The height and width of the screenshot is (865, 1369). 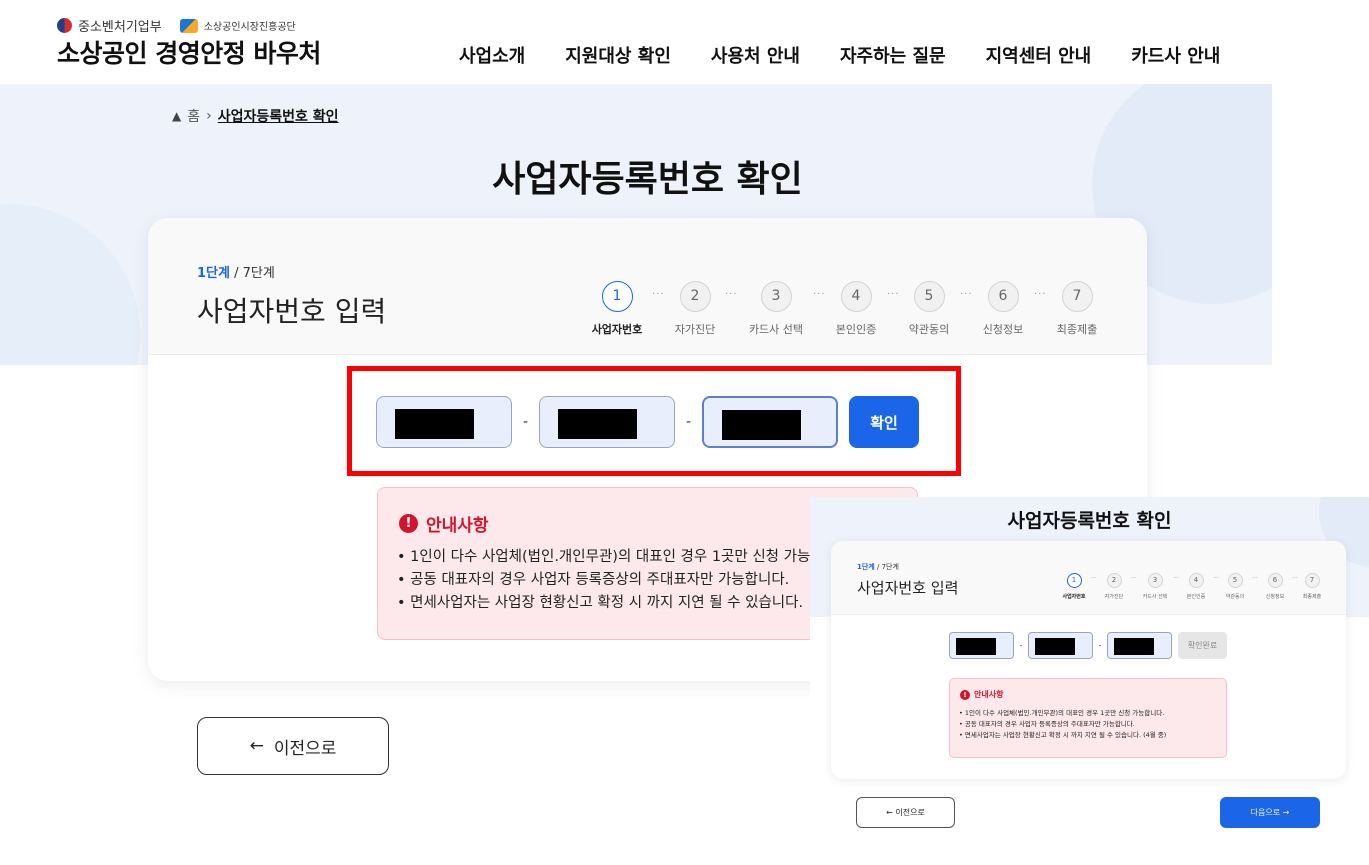 I want to click on step-2: 2 자가진단, so click(x=695, y=309).